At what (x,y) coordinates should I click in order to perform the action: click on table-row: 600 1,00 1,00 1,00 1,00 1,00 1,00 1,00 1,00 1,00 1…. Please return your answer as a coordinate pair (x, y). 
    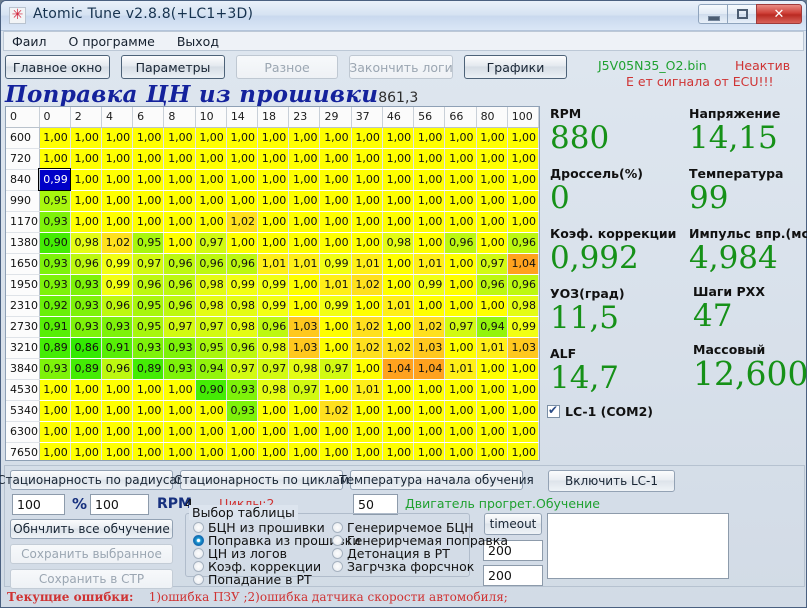
    Looking at the image, I should click on (272, 138).